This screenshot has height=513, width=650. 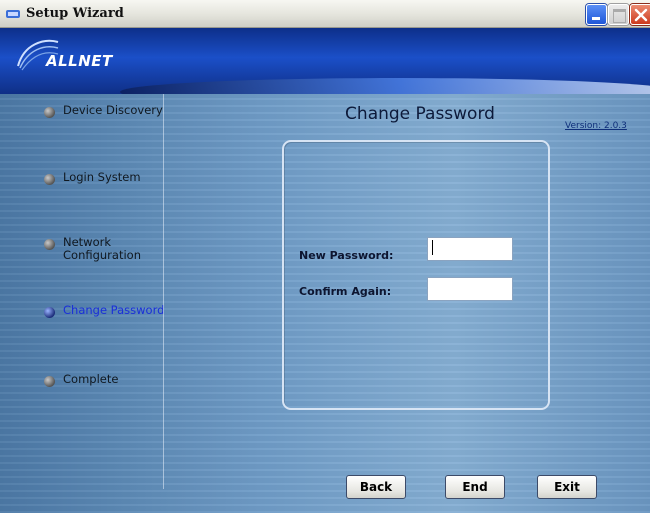 What do you see at coordinates (567, 487) in the screenshot?
I see `exit-button: Exit` at bounding box center [567, 487].